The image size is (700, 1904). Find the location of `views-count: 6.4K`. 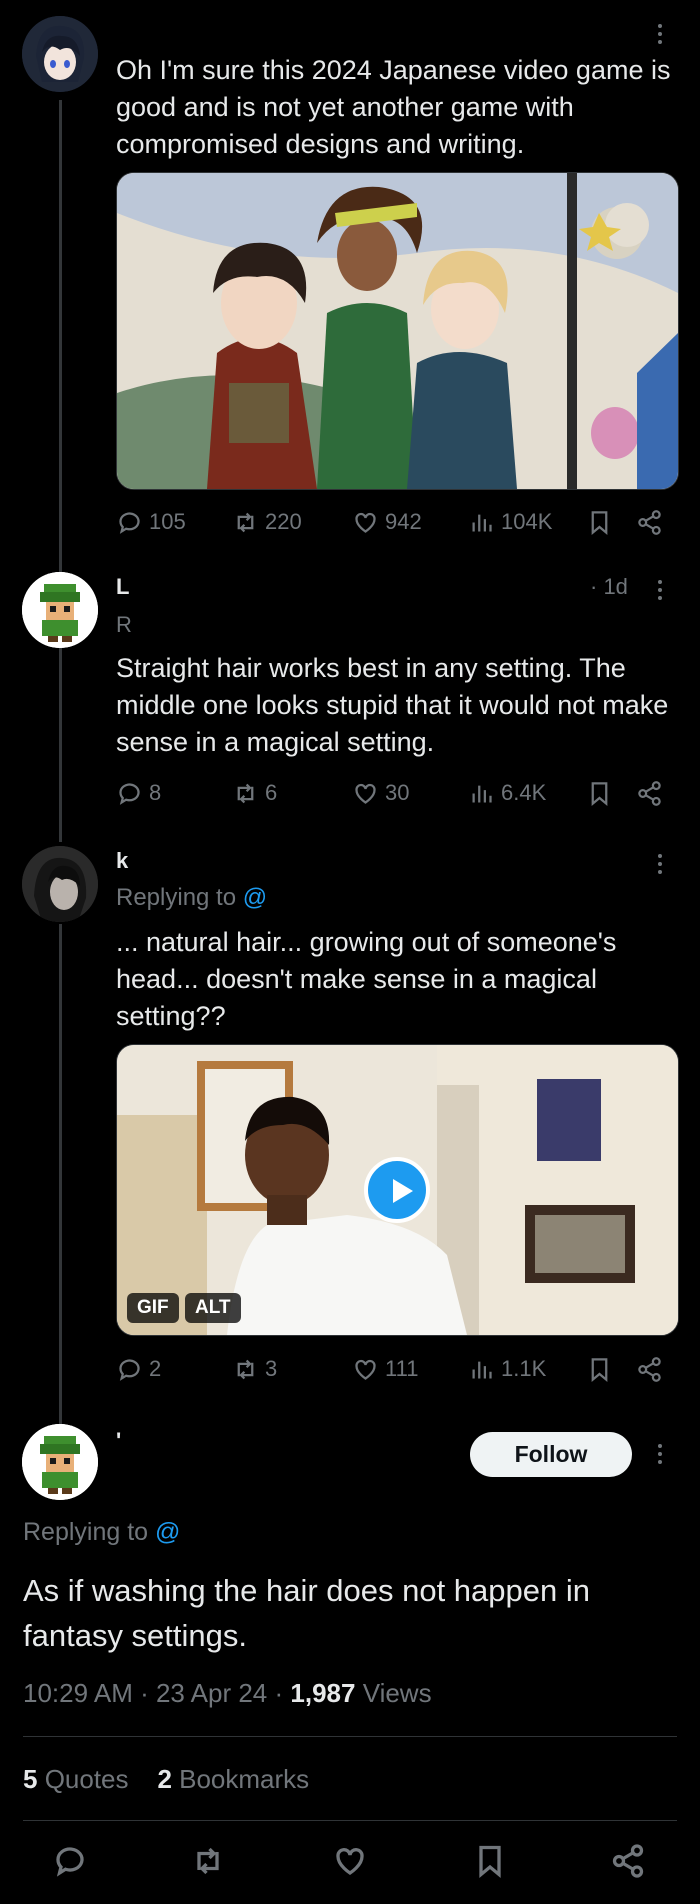

views-count: 6.4K is located at coordinates (524, 792).